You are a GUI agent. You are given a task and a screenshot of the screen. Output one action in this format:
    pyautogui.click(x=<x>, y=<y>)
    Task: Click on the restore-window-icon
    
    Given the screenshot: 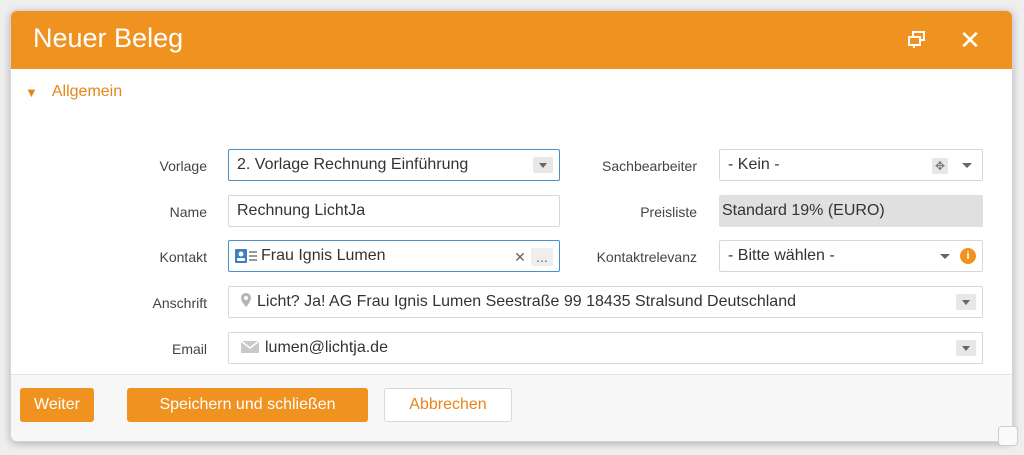 What is the action you would take?
    pyautogui.click(x=917, y=40)
    